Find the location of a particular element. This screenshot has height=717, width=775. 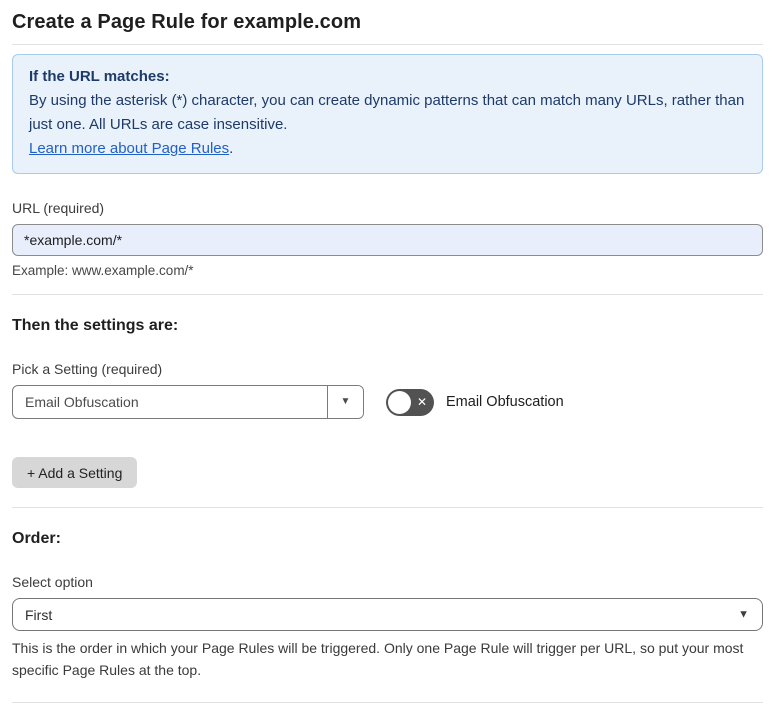

setting-row: Email Obfuscation ▼ ✕ Email Obfuscation is located at coordinates (387, 402).